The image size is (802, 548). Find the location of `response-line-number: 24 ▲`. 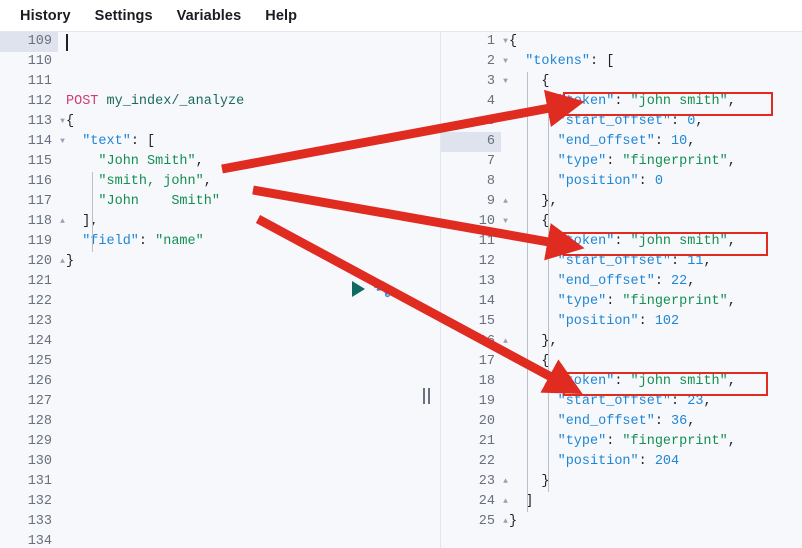

response-line-number: 24 ▲ is located at coordinates (474, 502).